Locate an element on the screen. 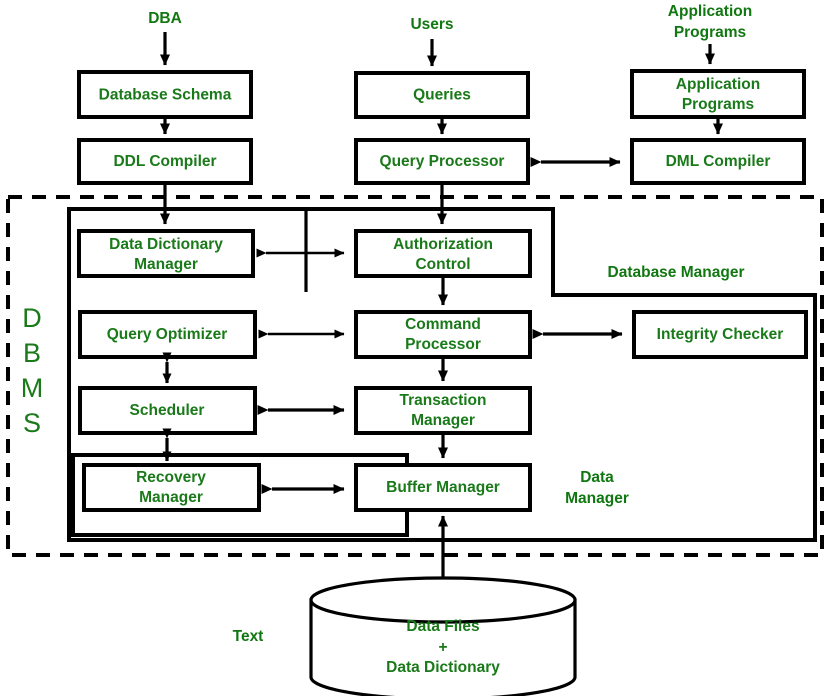 The width and height of the screenshot is (830, 696). label-data-store-line3: Data Dictionary is located at coordinates (443, 667).